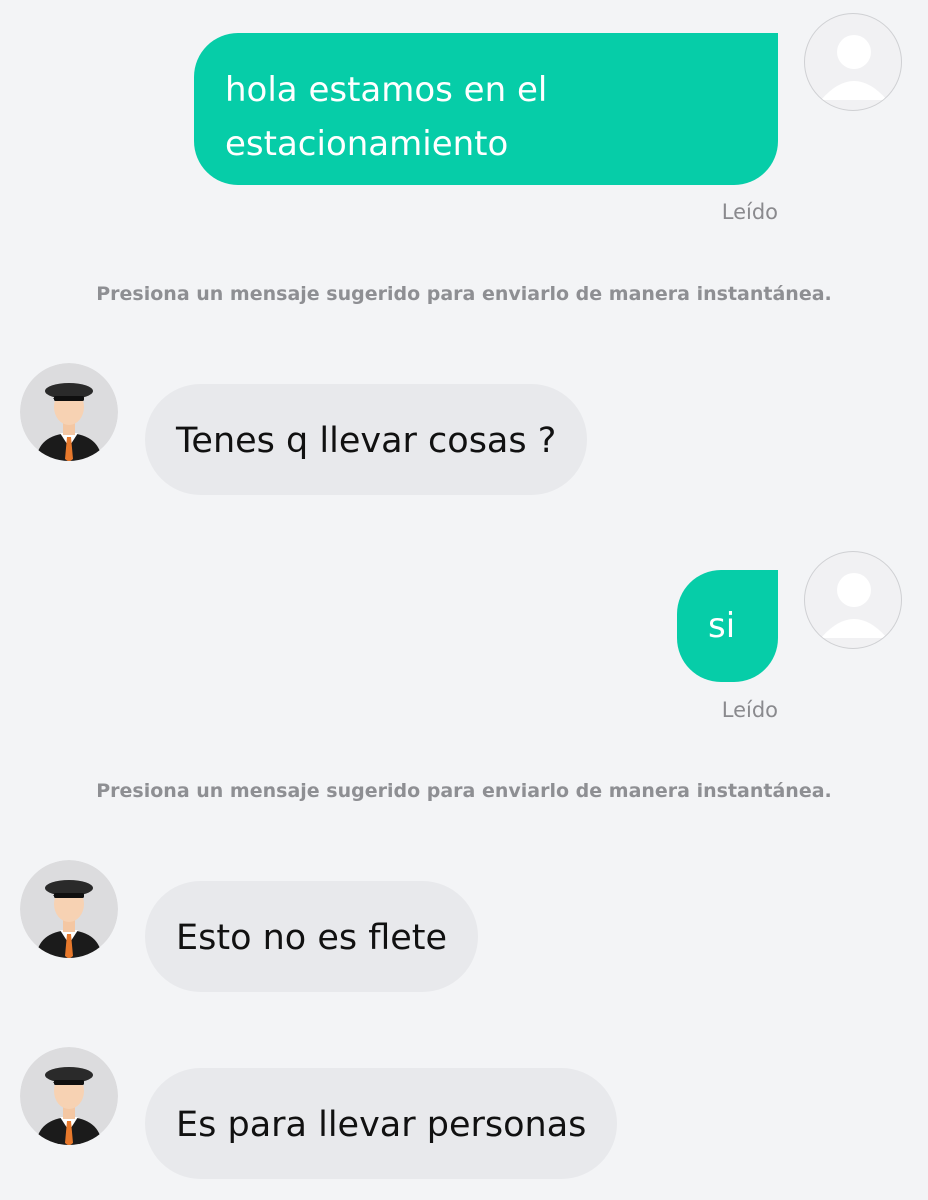 The width and height of the screenshot is (928, 1200). What do you see at coordinates (386, 90) in the screenshot?
I see `message-text-line: hola estamos en el` at bounding box center [386, 90].